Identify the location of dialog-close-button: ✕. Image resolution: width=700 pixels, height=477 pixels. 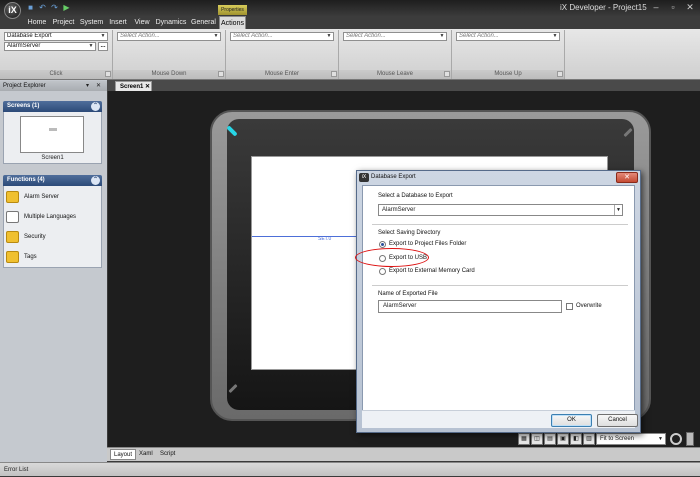
(627, 177).